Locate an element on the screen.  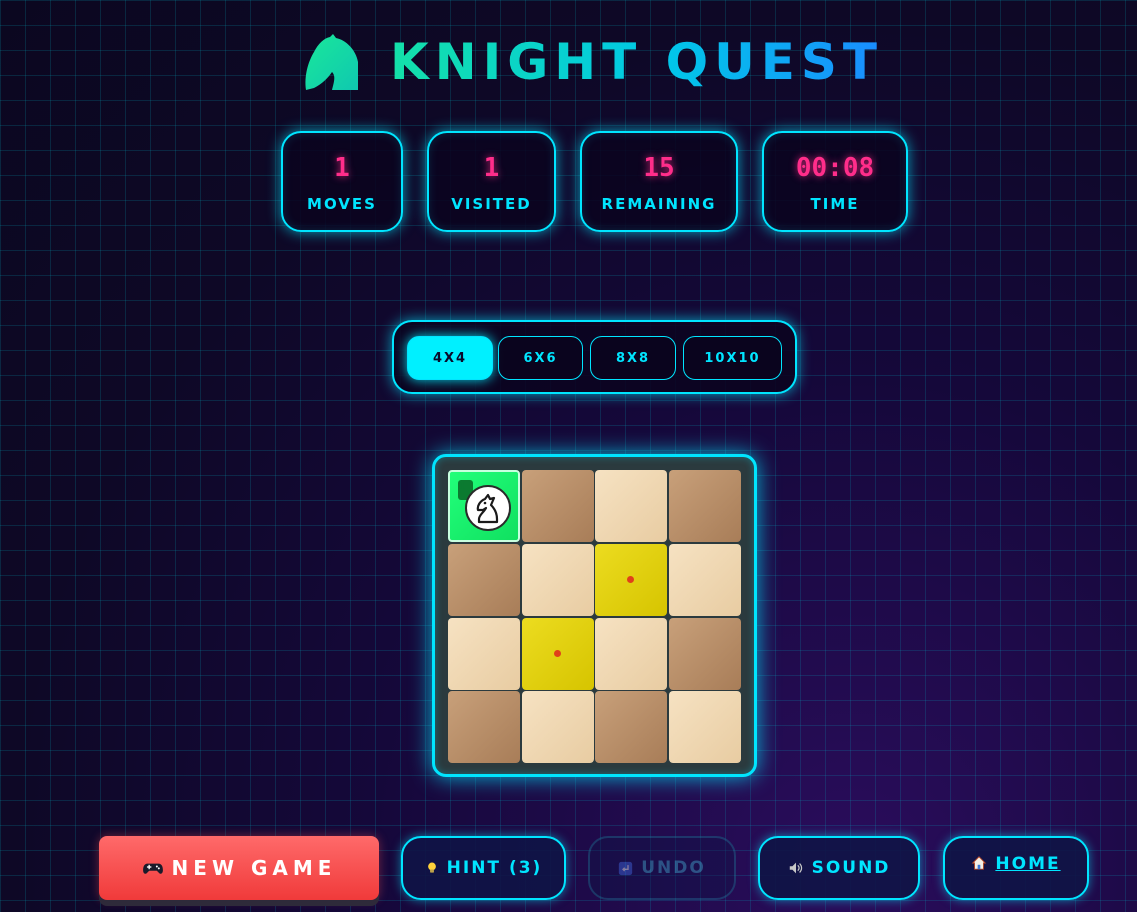
remaining-value: 15 is located at coordinates (659, 168).